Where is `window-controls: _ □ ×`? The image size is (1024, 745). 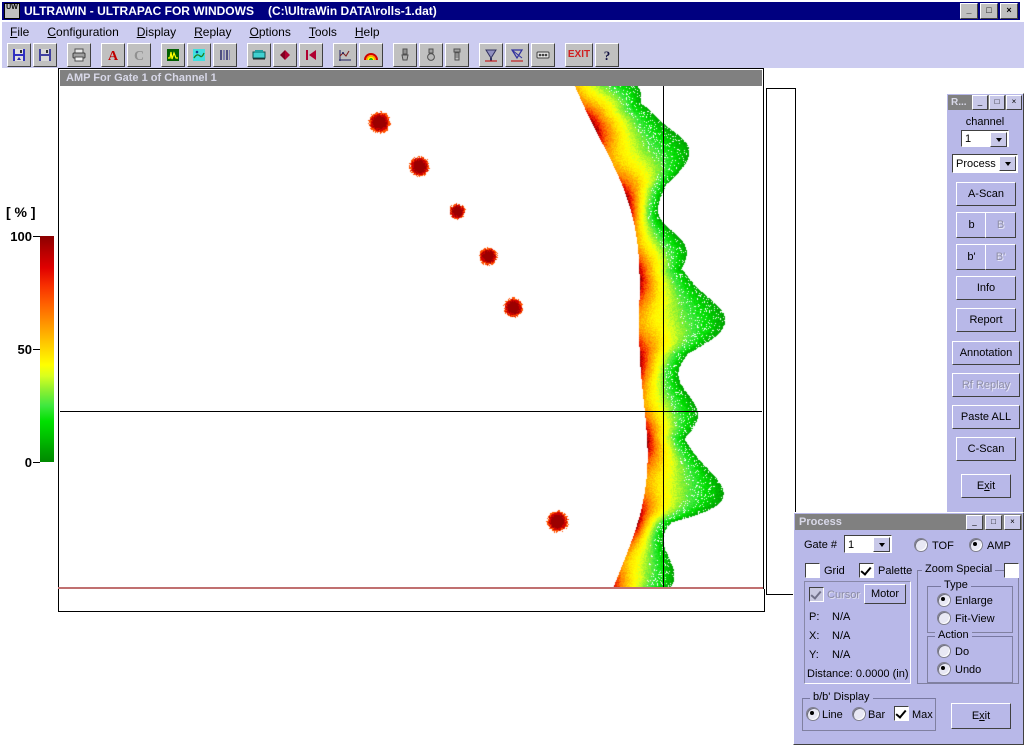 window-controls: _ □ × is located at coordinates (989, 11).